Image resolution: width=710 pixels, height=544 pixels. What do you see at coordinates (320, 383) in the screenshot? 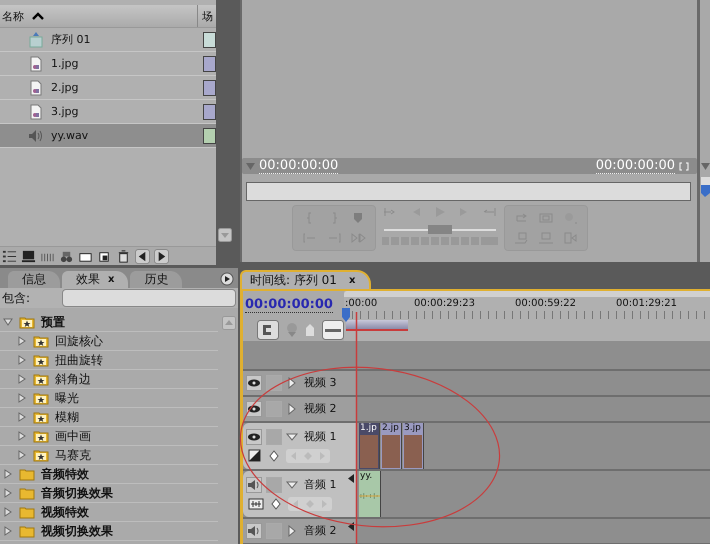
I see `track-name: 视频 3` at bounding box center [320, 383].